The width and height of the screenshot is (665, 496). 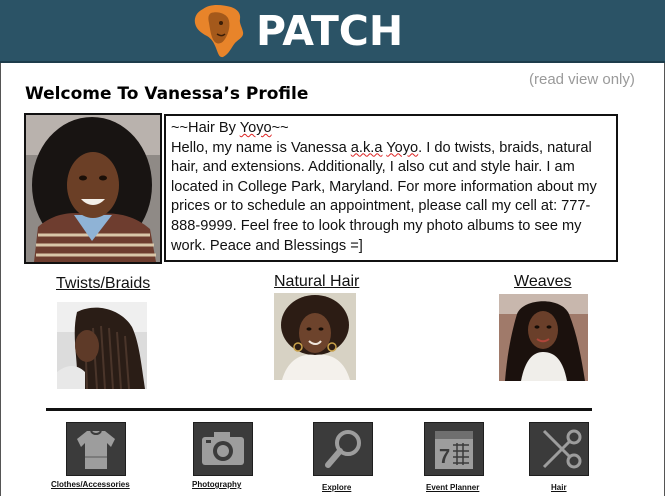 I want to click on app-header: PATCH, so click(x=332, y=31).